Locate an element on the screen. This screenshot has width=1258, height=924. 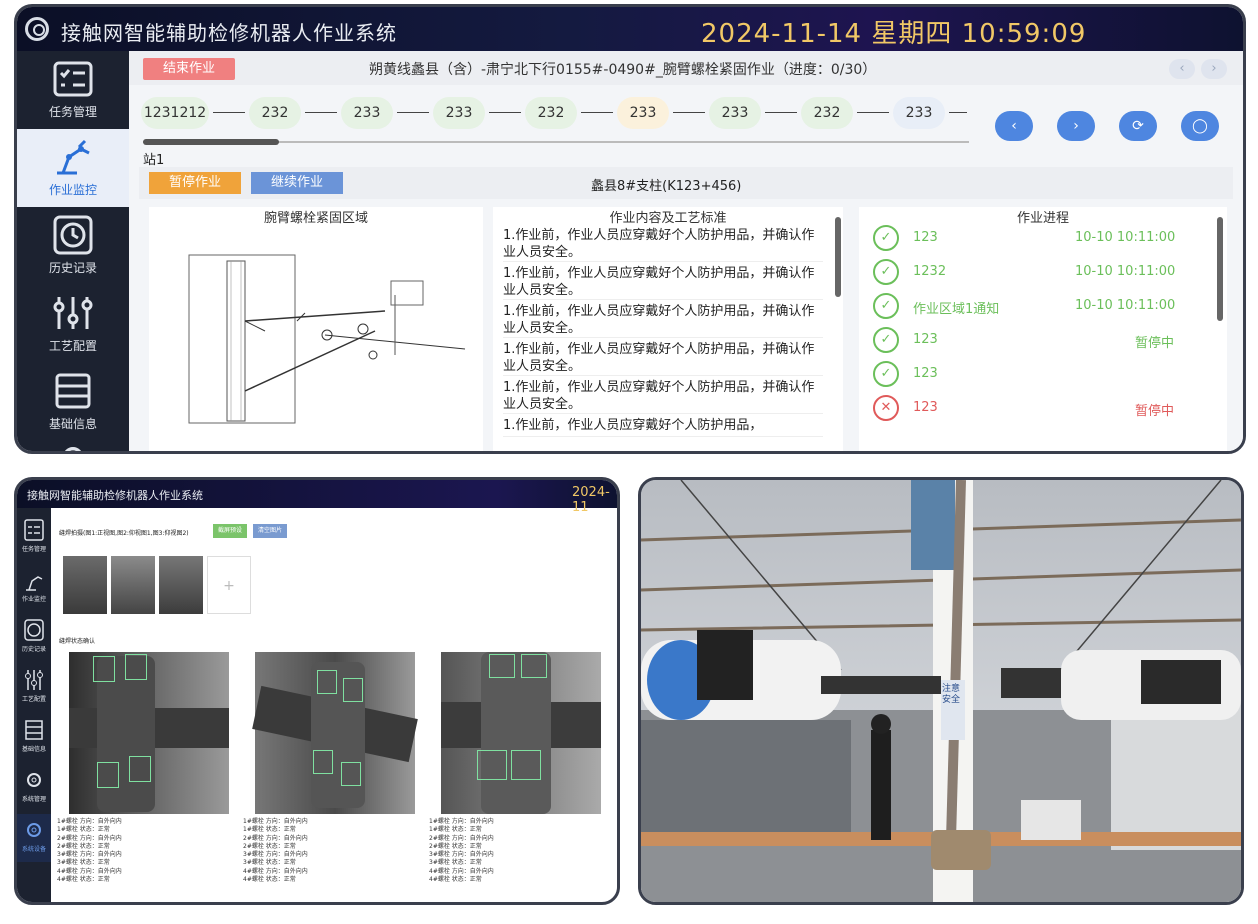
current-station-label: 站1 is located at coordinates (154, 160).